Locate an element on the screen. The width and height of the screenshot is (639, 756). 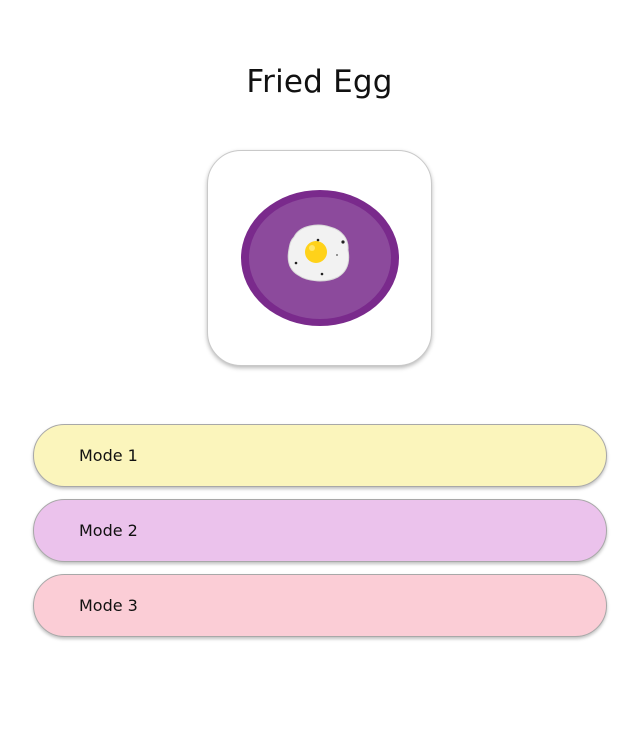
mode-3-button: Mode 3 is located at coordinates (320, 605).